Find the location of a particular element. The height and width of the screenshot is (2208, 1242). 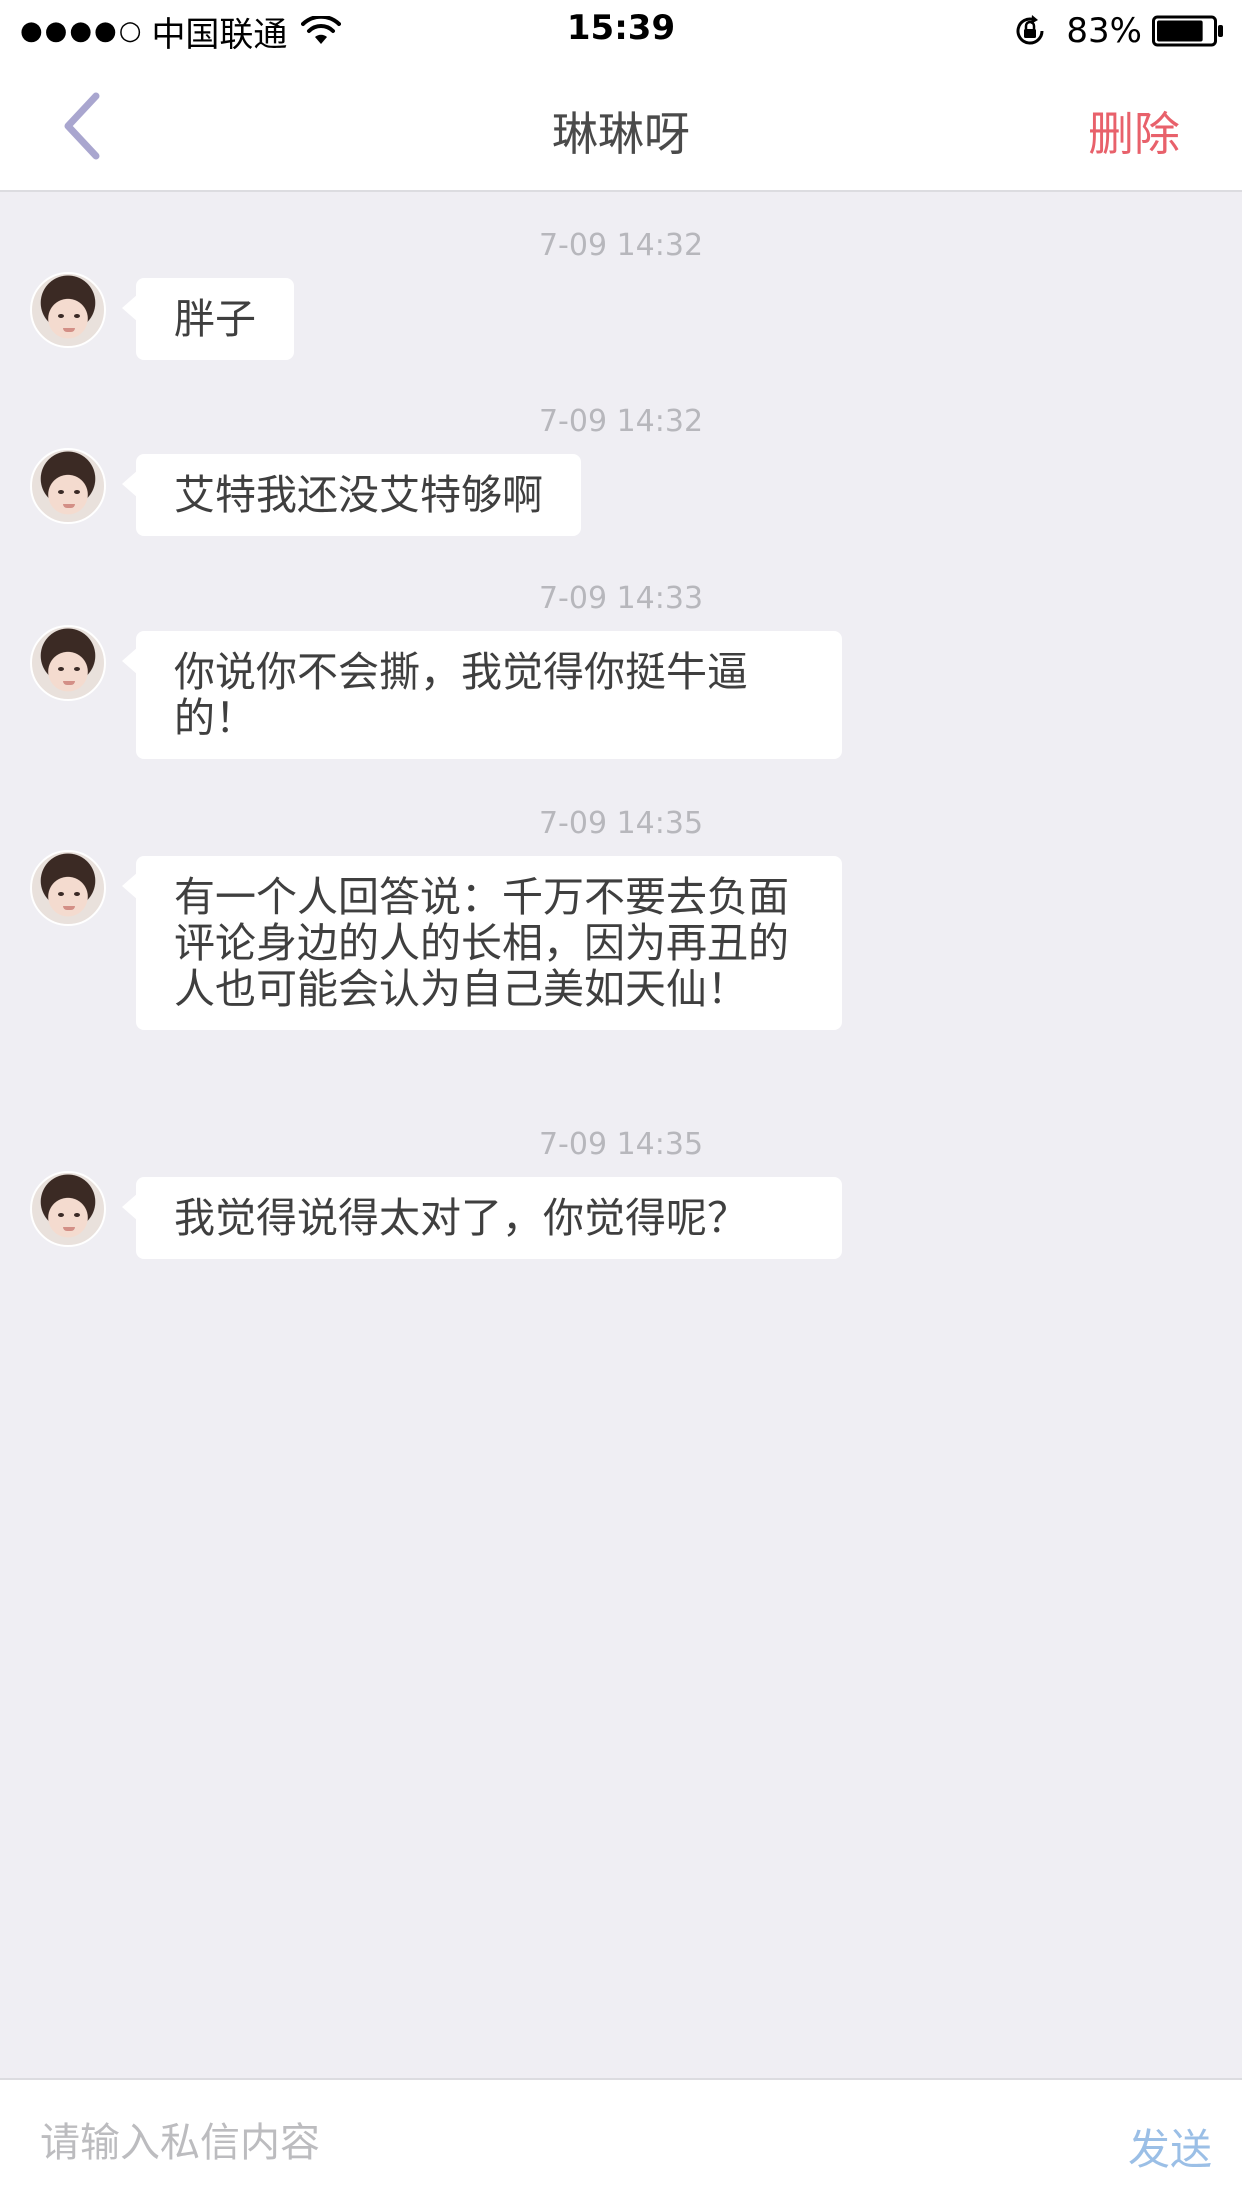

battery-icon is located at coordinates (1187, 31).